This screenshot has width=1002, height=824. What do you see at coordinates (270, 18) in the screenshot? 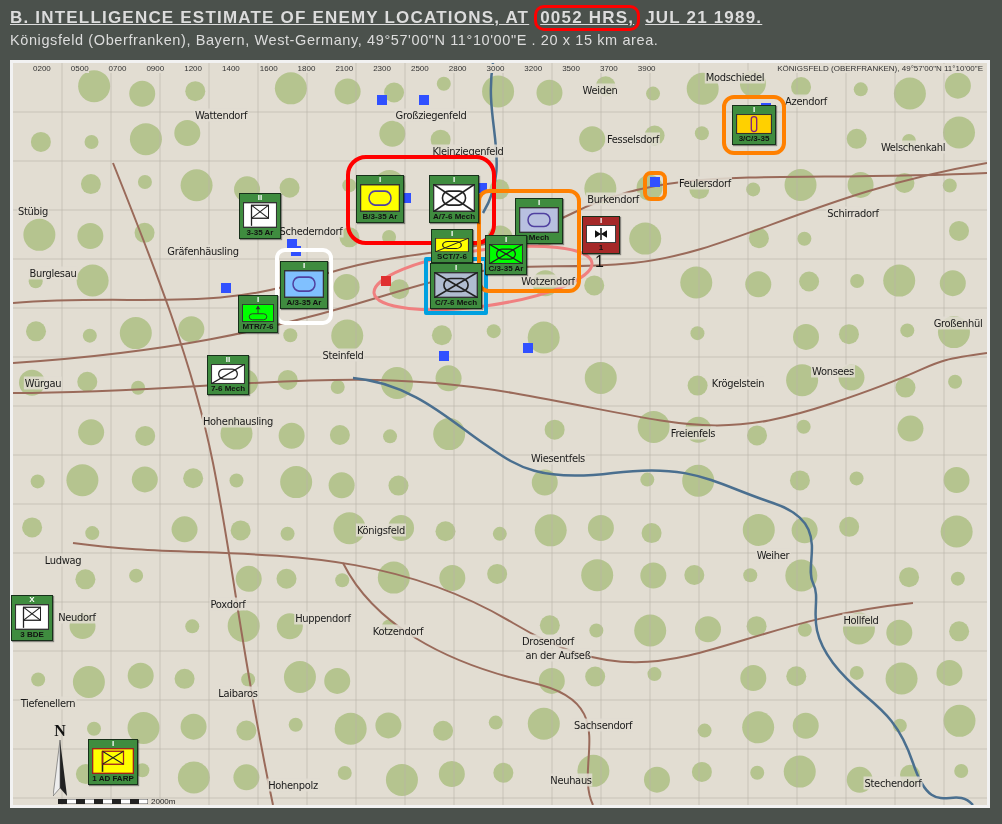
I see `page-title: B. INTELLIGENCE ESTIMATE OF ENEMY LOCATIONS, AT` at bounding box center [270, 18].